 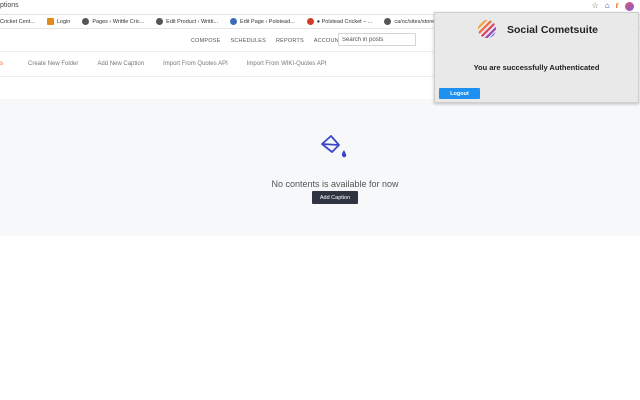 I want to click on tab-import-wiki-quotes-api: Import From WIKI-Quotes API, so click(x=287, y=64).